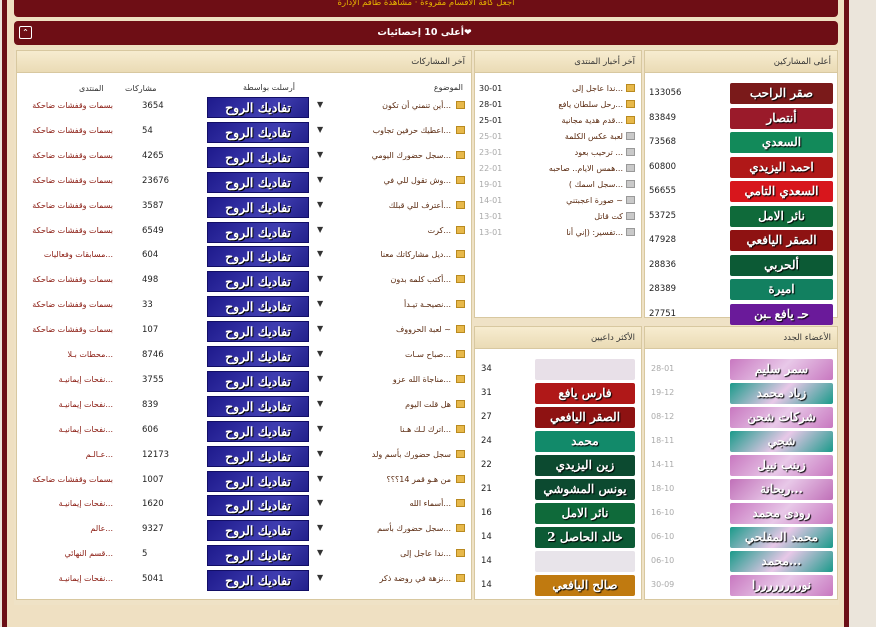 This screenshot has width=876, height=627. I want to click on top-poster-name: ألحربي, so click(781, 265).